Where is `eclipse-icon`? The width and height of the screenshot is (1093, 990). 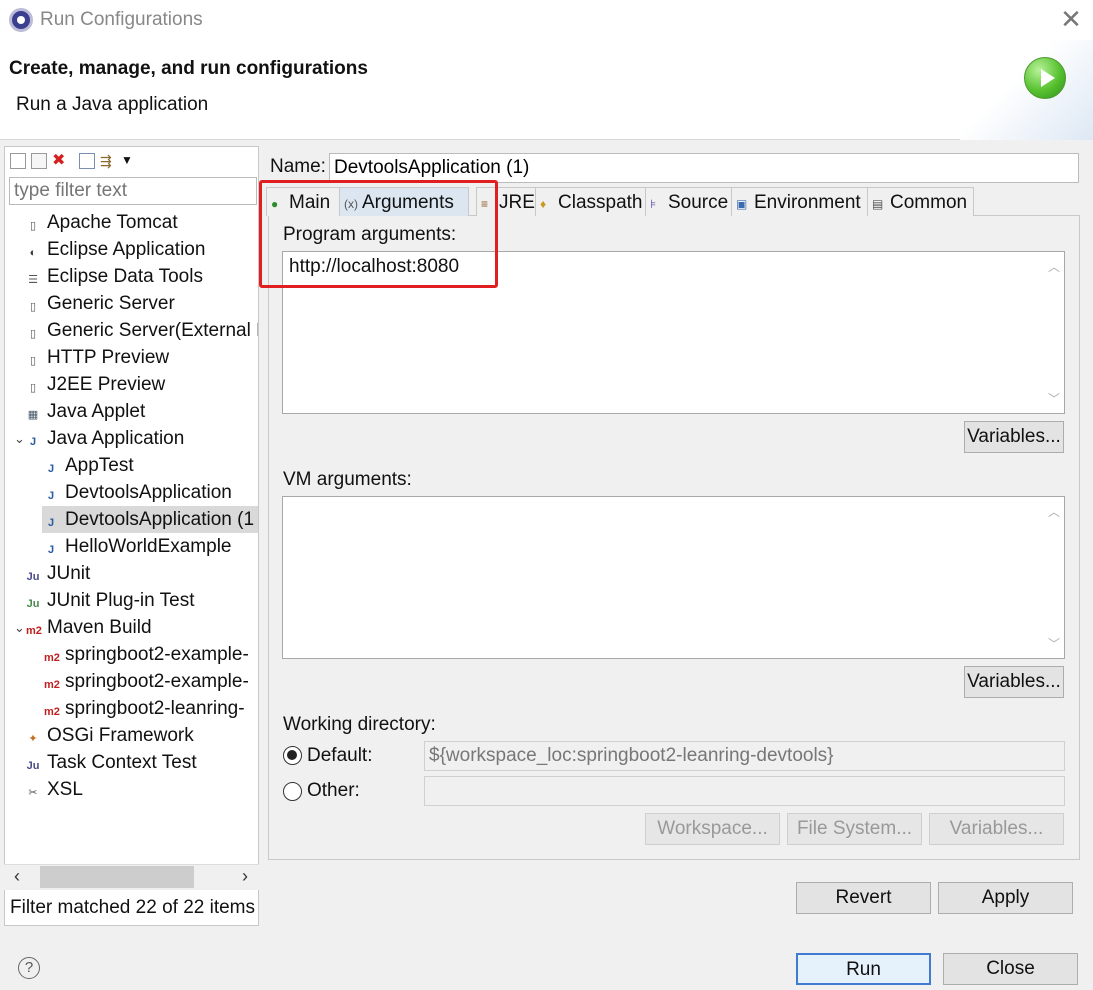
eclipse-icon is located at coordinates (21, 20).